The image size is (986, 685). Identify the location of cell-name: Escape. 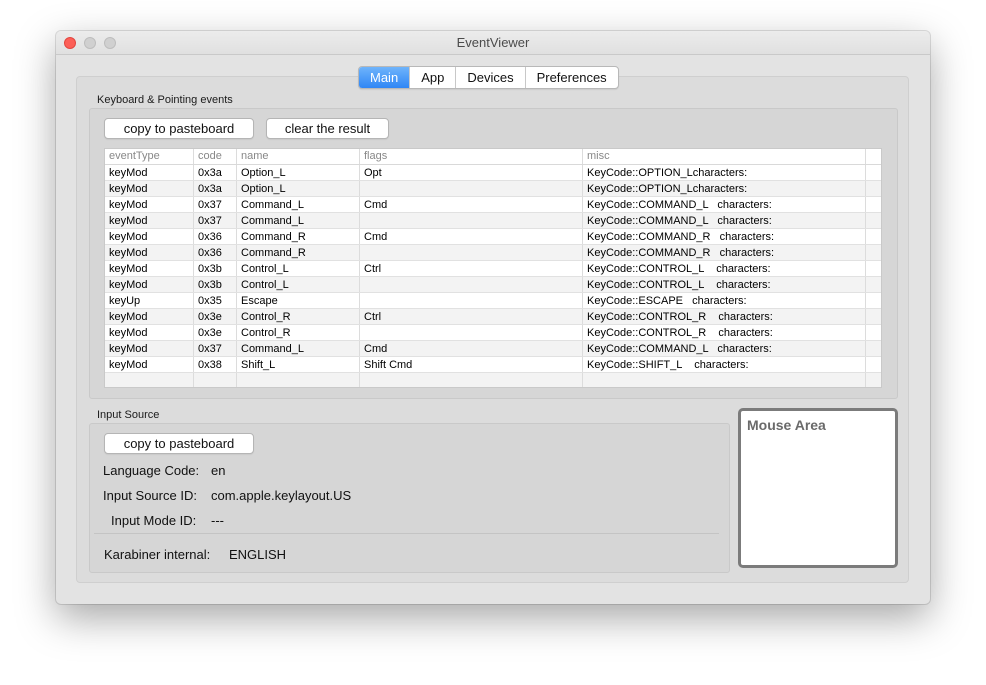
(297, 301).